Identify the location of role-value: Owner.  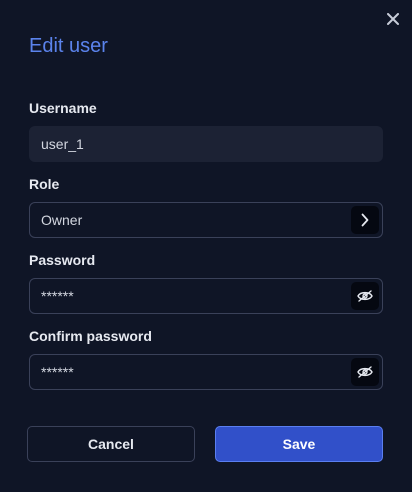
(62, 220).